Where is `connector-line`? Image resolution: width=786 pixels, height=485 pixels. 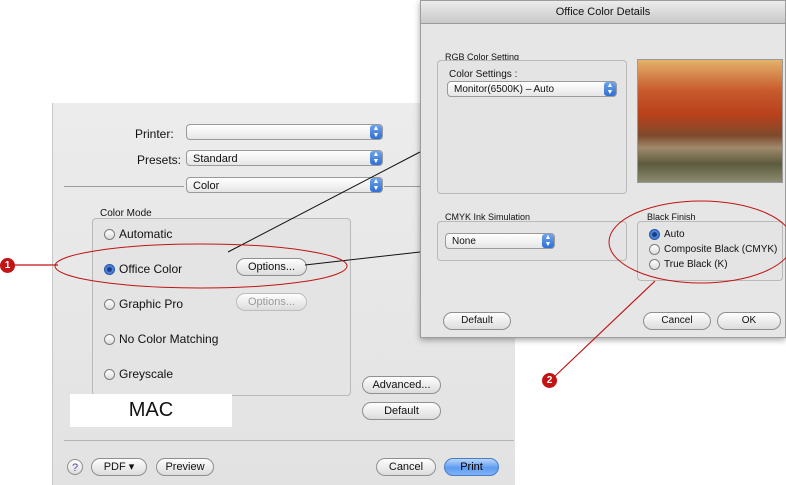 connector-line is located at coordinates (324, 202).